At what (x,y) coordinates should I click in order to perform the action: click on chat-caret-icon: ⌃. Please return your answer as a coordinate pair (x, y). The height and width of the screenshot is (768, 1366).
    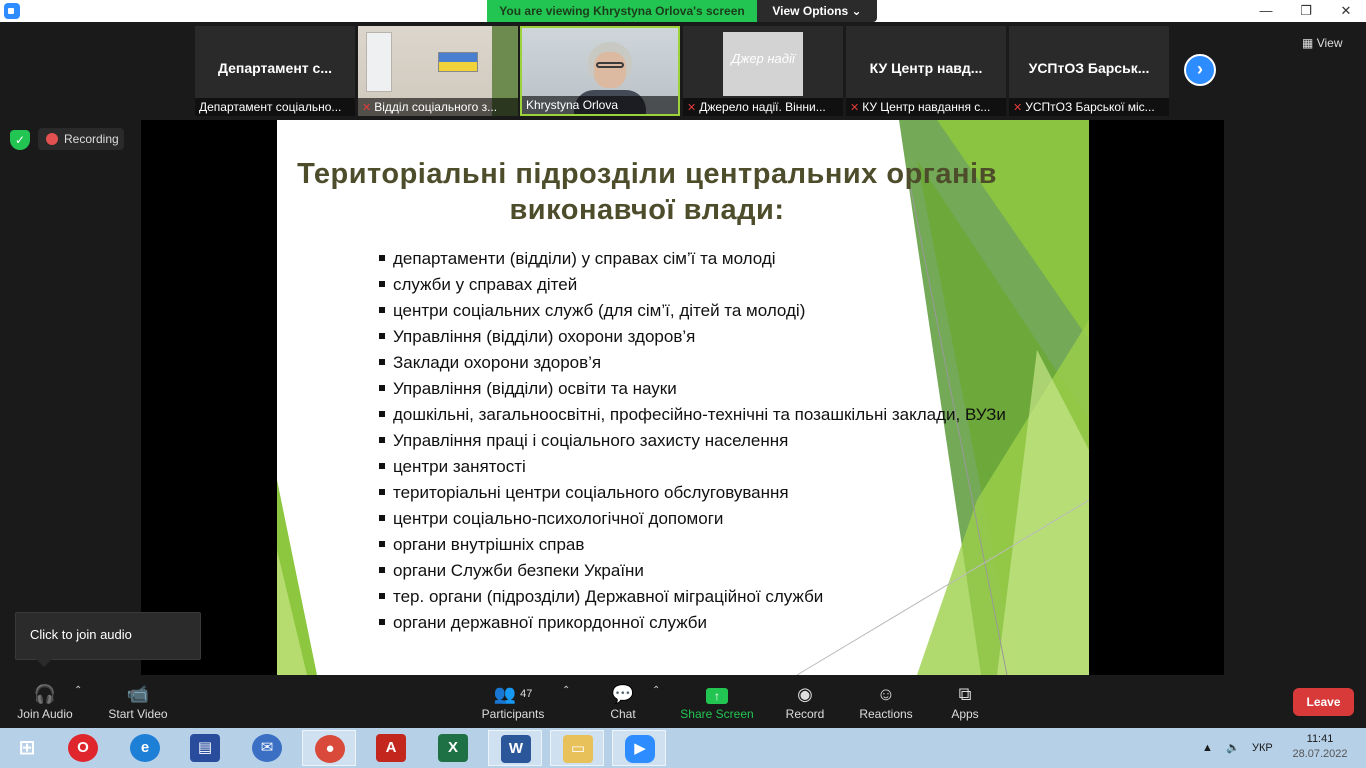
    Looking at the image, I should click on (656, 690).